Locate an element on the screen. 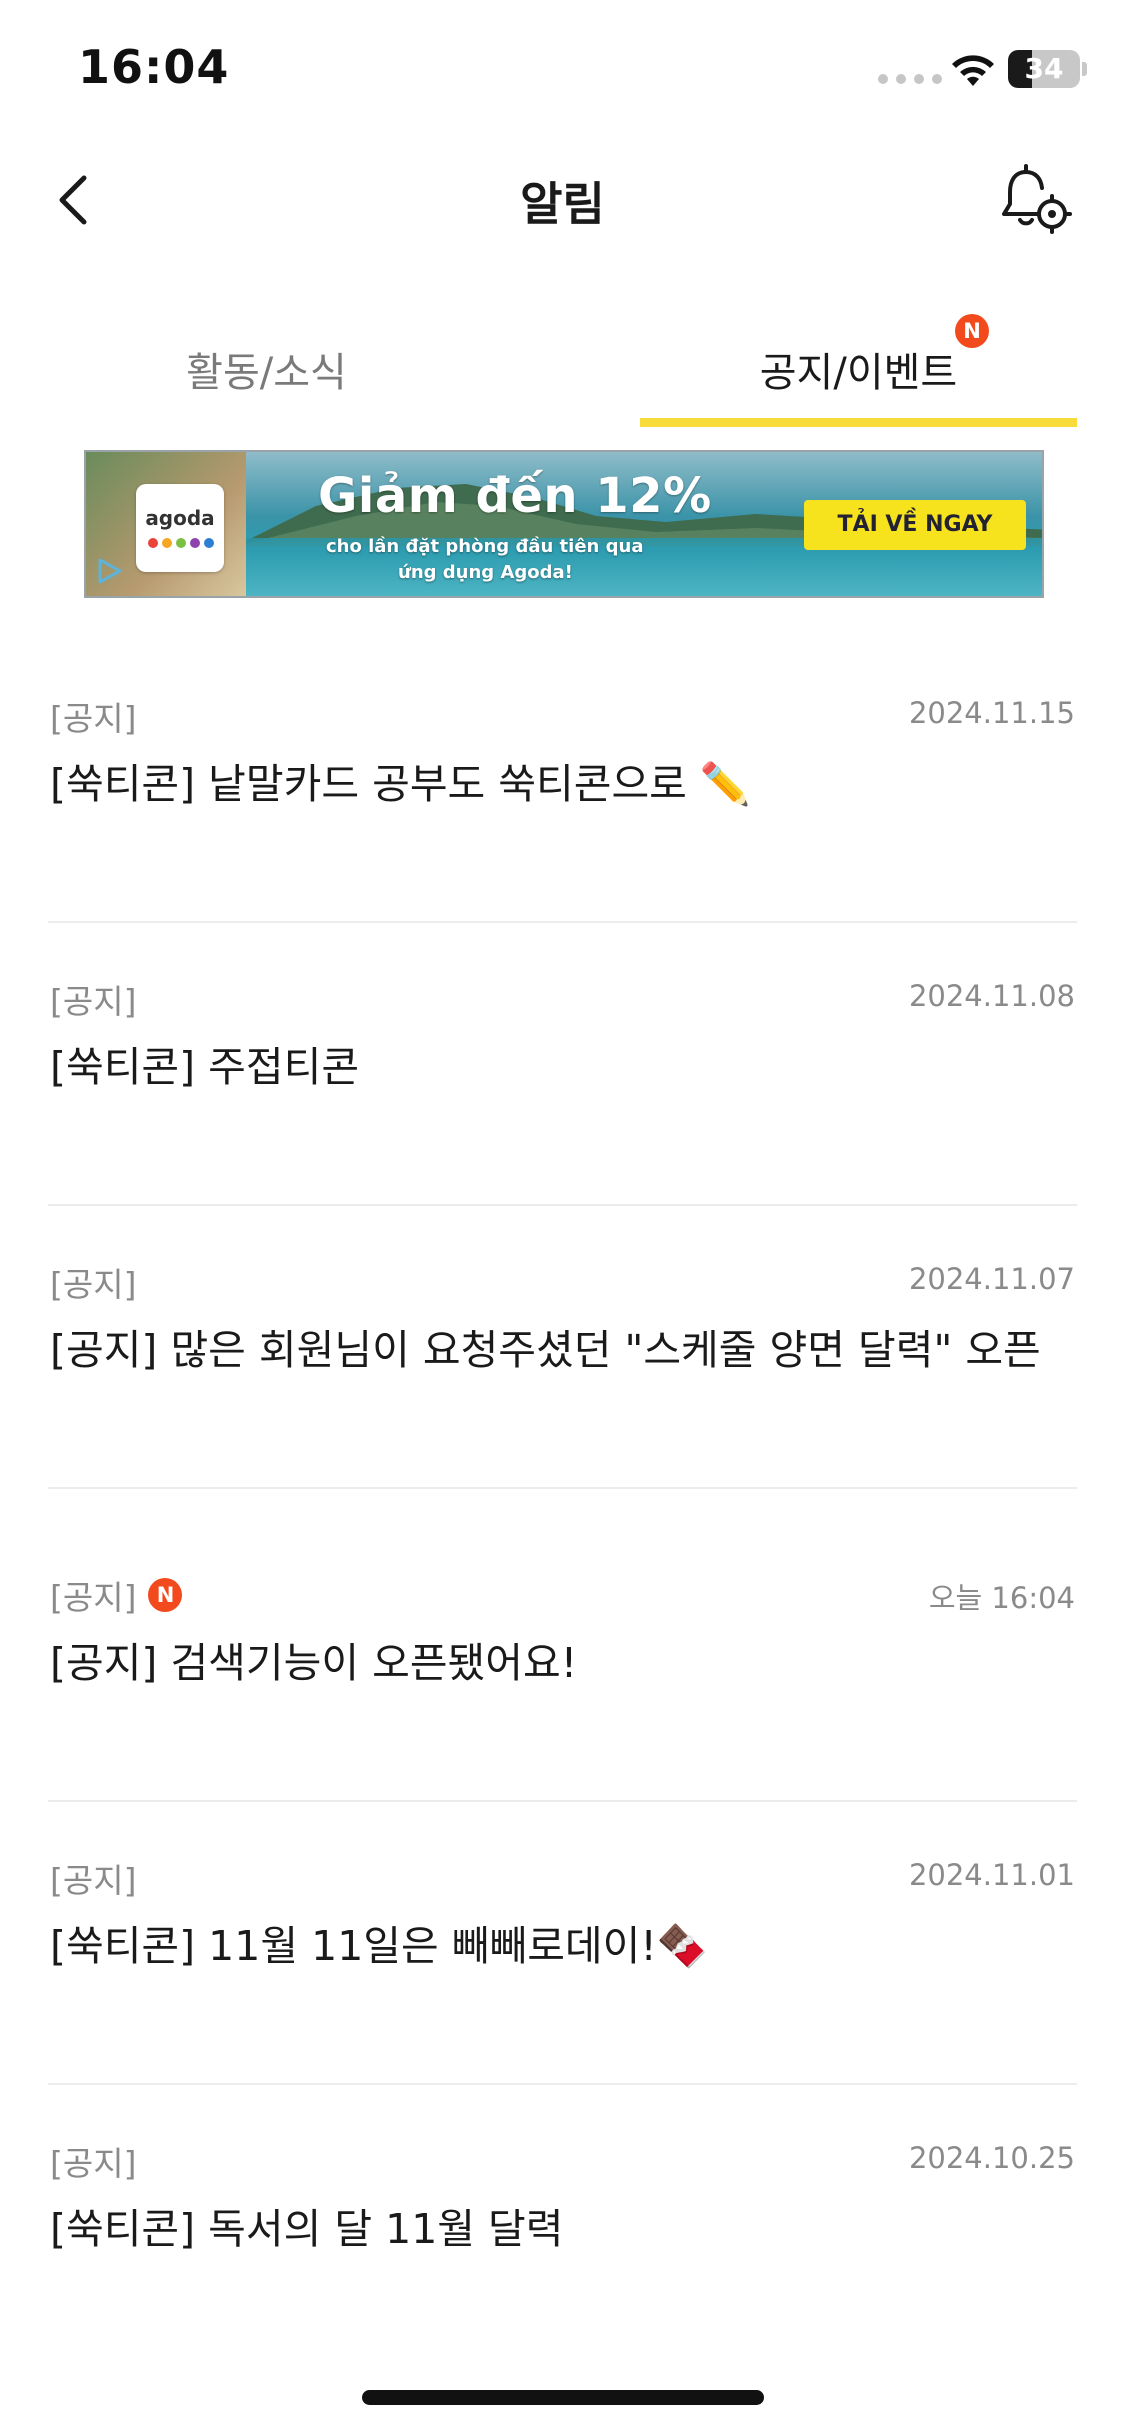  agoda-dots-icon is located at coordinates (181, 543).